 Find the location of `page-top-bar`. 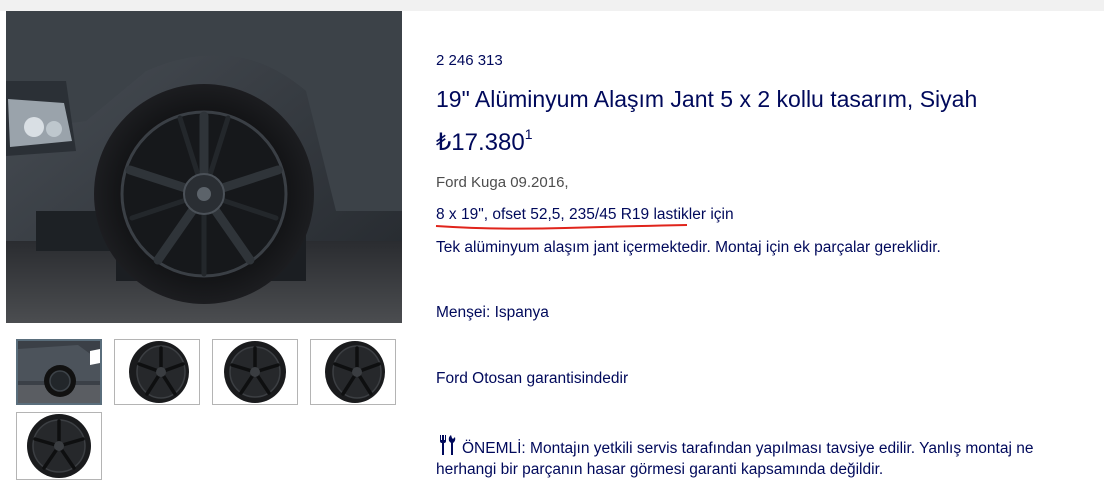

page-top-bar is located at coordinates (552, 5).